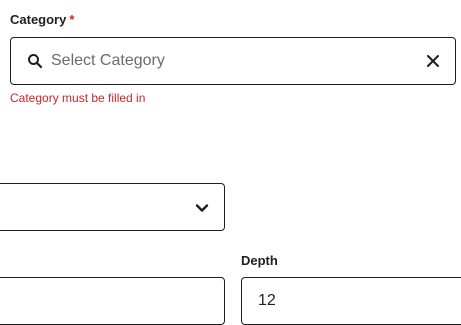 The image size is (461, 325). What do you see at coordinates (35, 61) in the screenshot?
I see `search-icon` at bounding box center [35, 61].